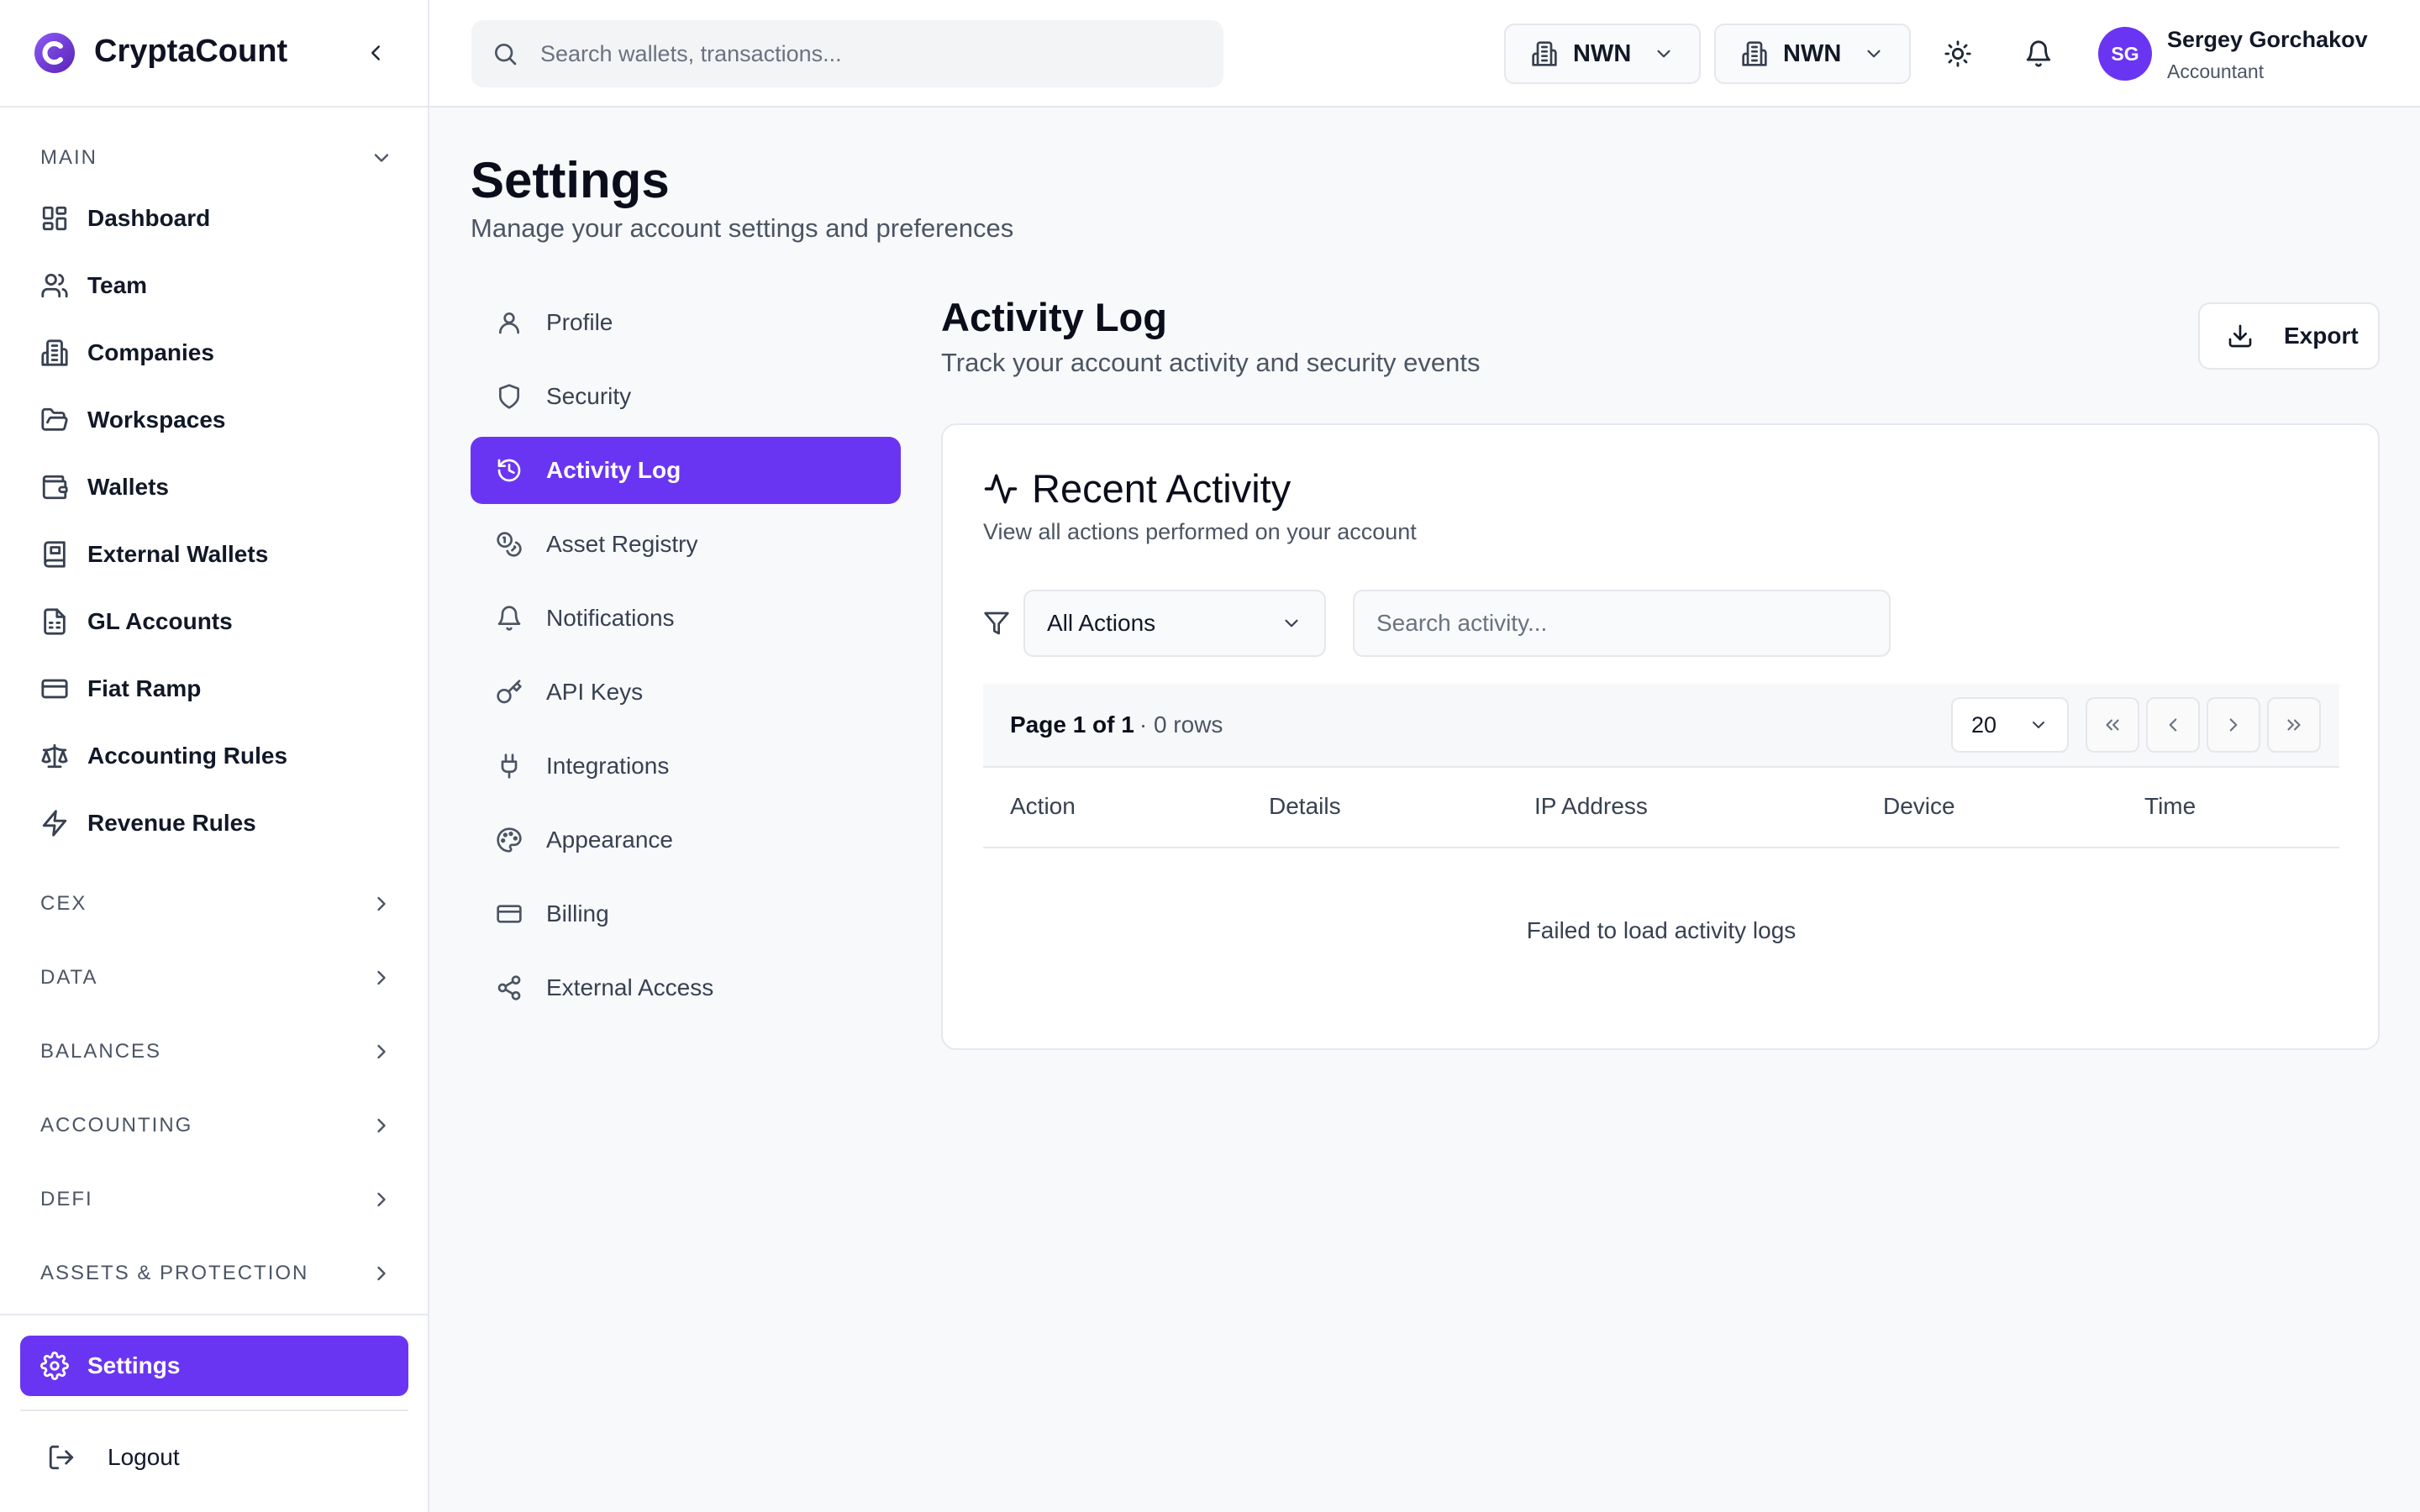 The image size is (2420, 1512). I want to click on app-logo-icon, so click(55, 53).